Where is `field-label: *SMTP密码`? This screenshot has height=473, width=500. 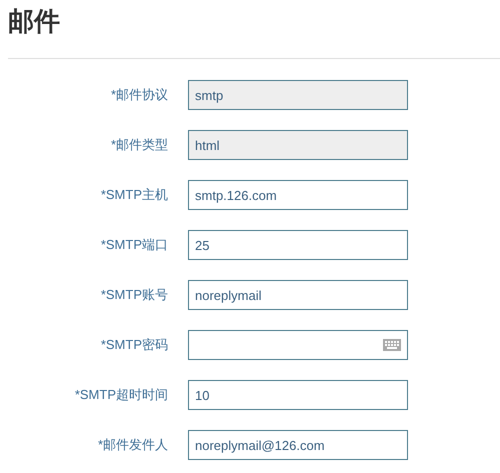 field-label: *SMTP密码 is located at coordinates (134, 345).